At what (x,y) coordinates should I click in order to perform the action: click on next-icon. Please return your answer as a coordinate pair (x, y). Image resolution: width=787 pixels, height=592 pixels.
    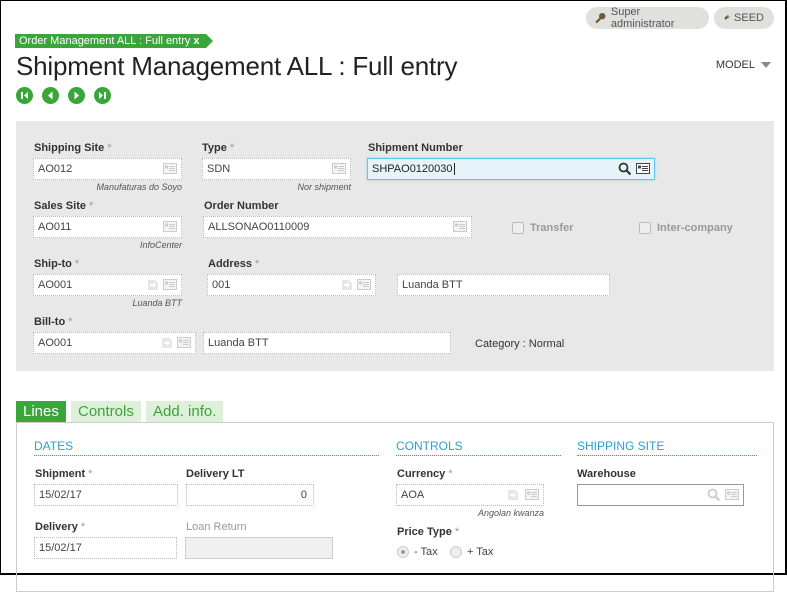
    Looking at the image, I should click on (76, 95).